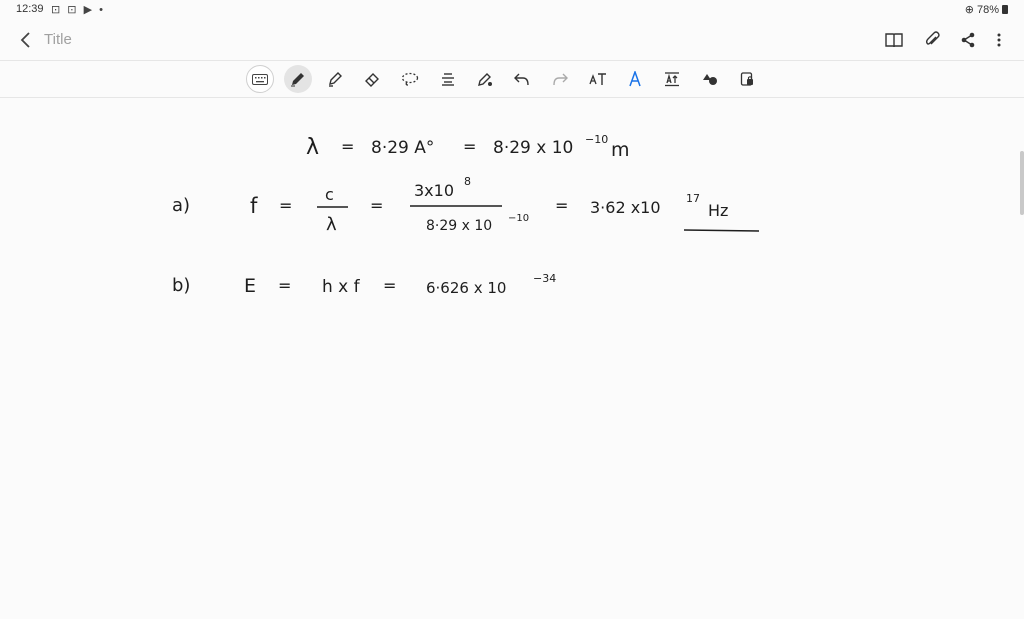 The image size is (1024, 619). What do you see at coordinates (467, 181) in the screenshot?
I see `numerator-exponent: 8` at bounding box center [467, 181].